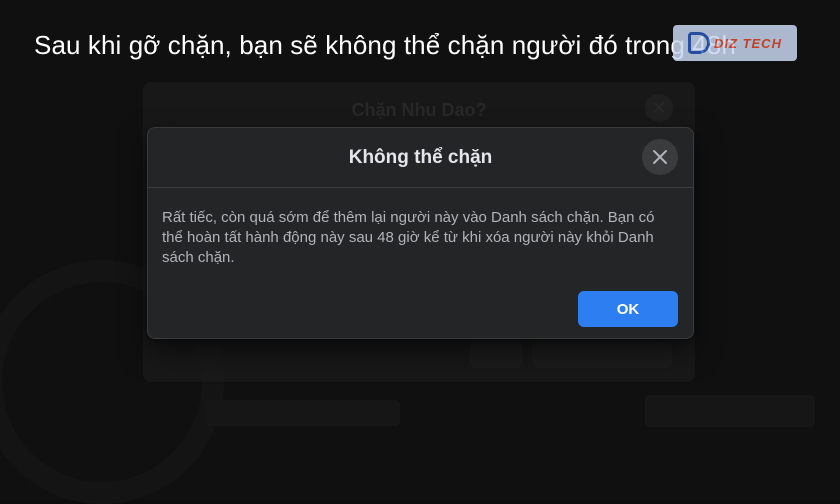  I want to click on close-button, so click(660, 157).